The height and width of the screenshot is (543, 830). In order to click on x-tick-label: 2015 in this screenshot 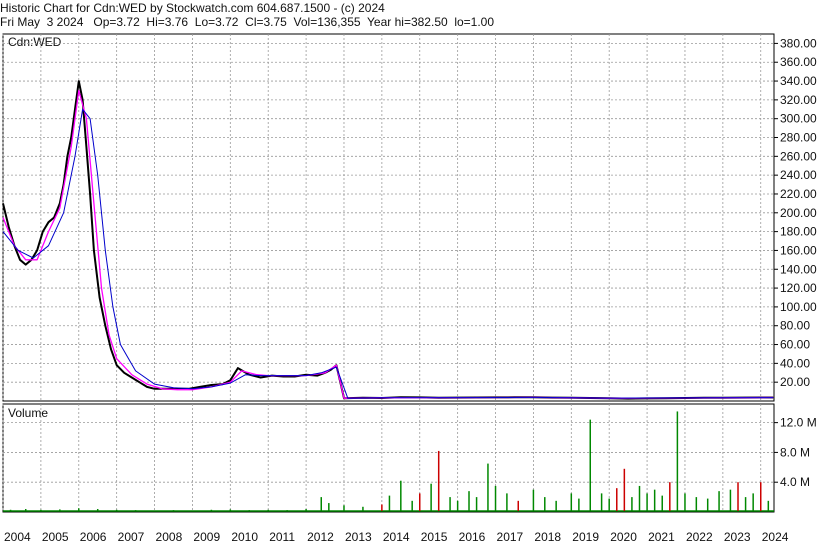, I will do `click(434, 536)`.